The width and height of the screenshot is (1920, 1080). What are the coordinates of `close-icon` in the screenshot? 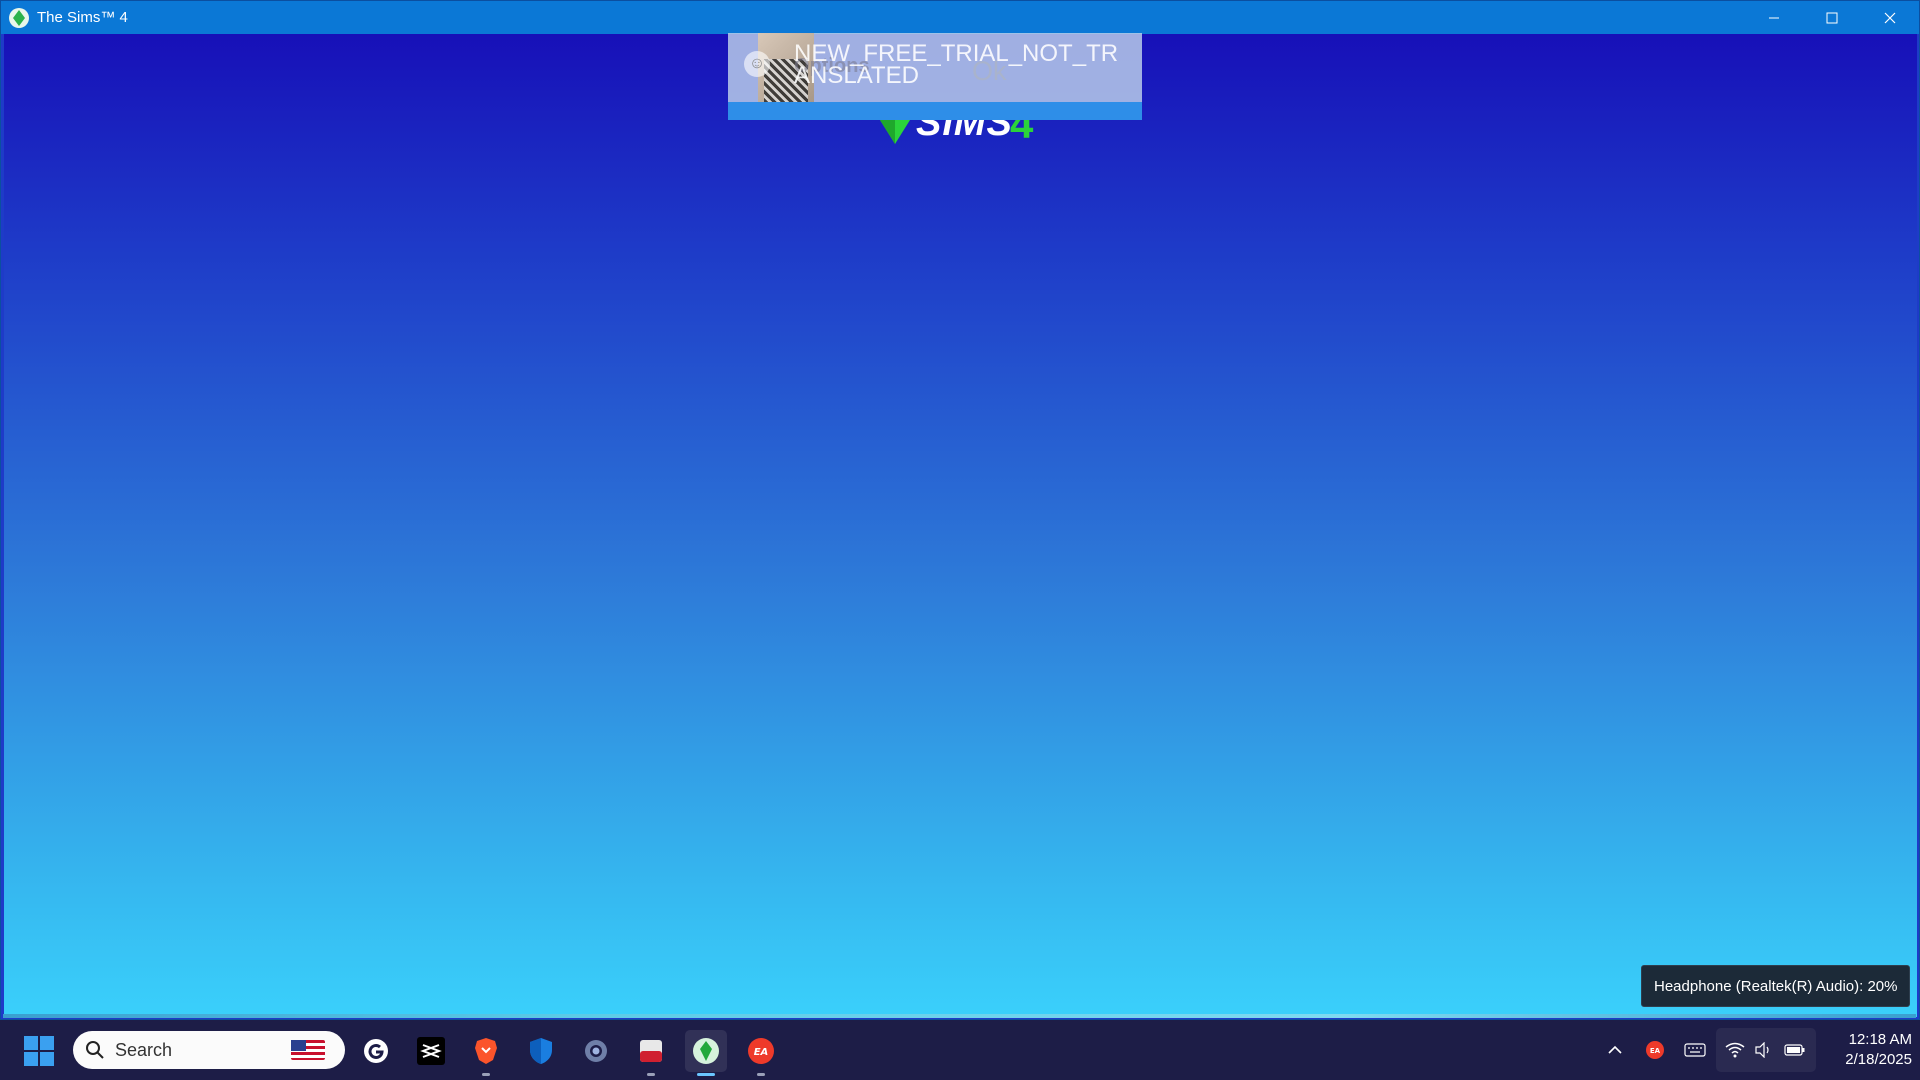 It's located at (1890, 17).